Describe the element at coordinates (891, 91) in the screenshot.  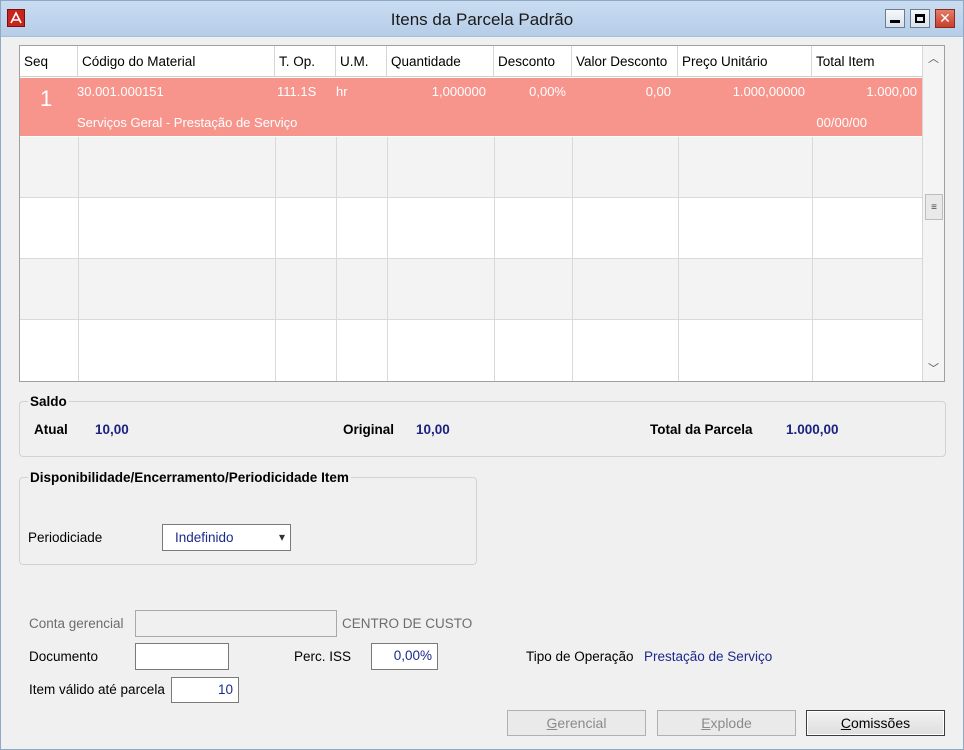
I see `row-total-item: 1.000,00` at that location.